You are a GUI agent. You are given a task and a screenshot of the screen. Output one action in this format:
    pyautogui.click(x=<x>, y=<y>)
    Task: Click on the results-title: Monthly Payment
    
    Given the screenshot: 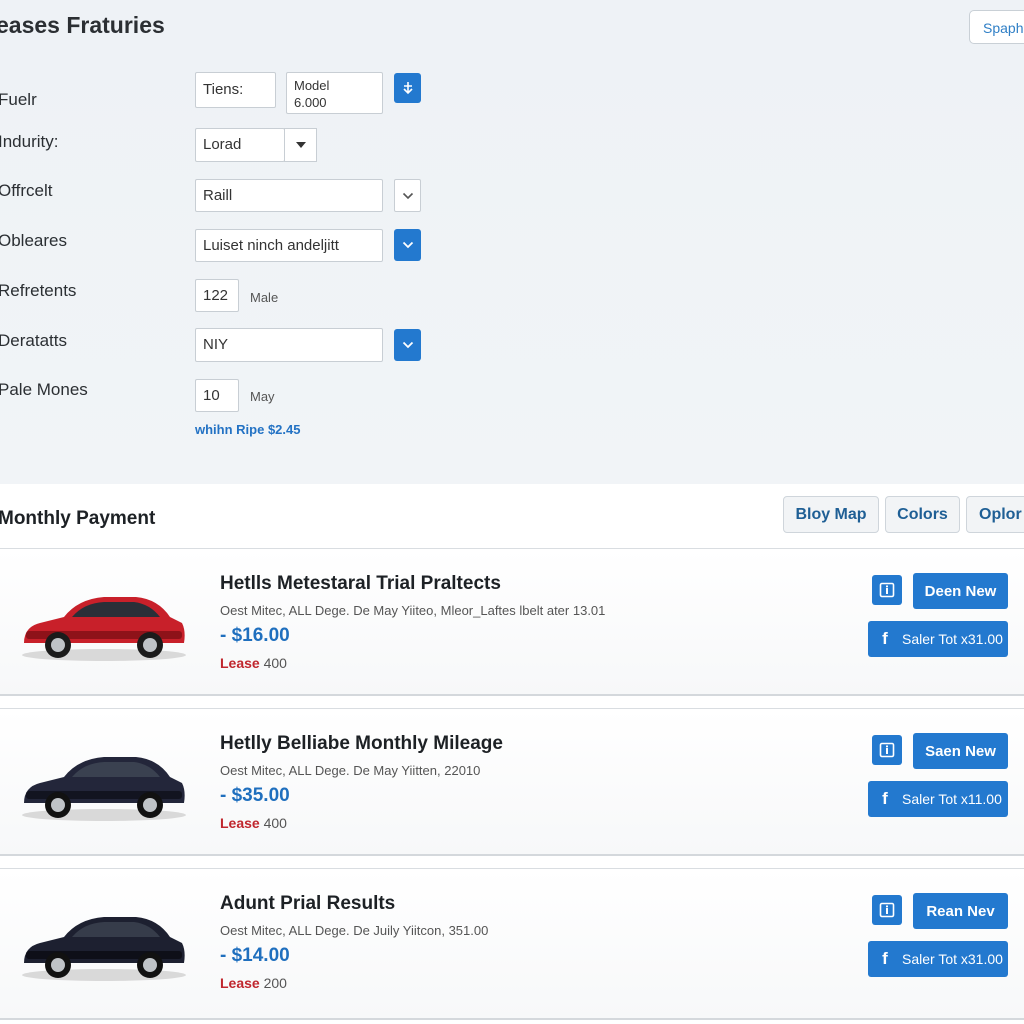 What is the action you would take?
    pyautogui.click(x=78, y=518)
    